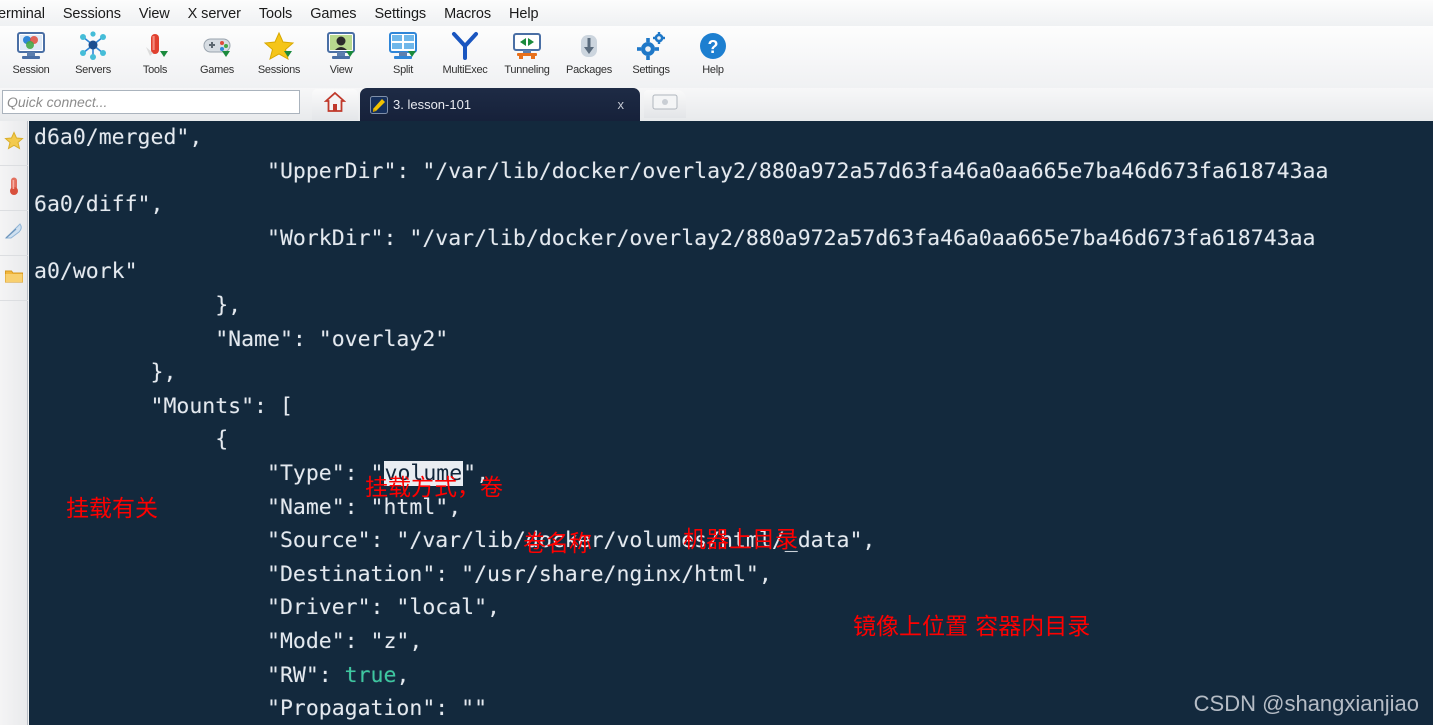 This screenshot has height=725, width=1433. What do you see at coordinates (465, 46) in the screenshot?
I see `multiexec-icon` at bounding box center [465, 46].